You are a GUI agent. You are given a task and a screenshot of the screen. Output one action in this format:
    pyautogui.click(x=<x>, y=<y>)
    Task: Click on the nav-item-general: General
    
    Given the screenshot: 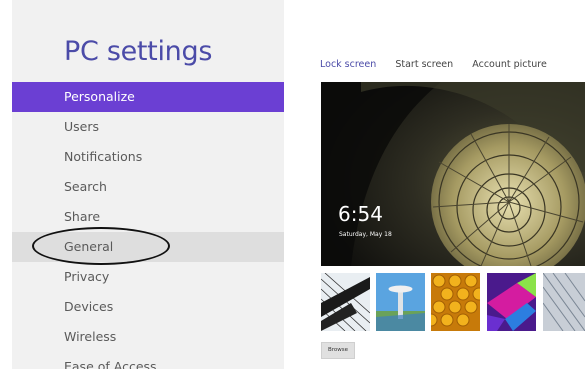 What is the action you would take?
    pyautogui.click(x=148, y=247)
    